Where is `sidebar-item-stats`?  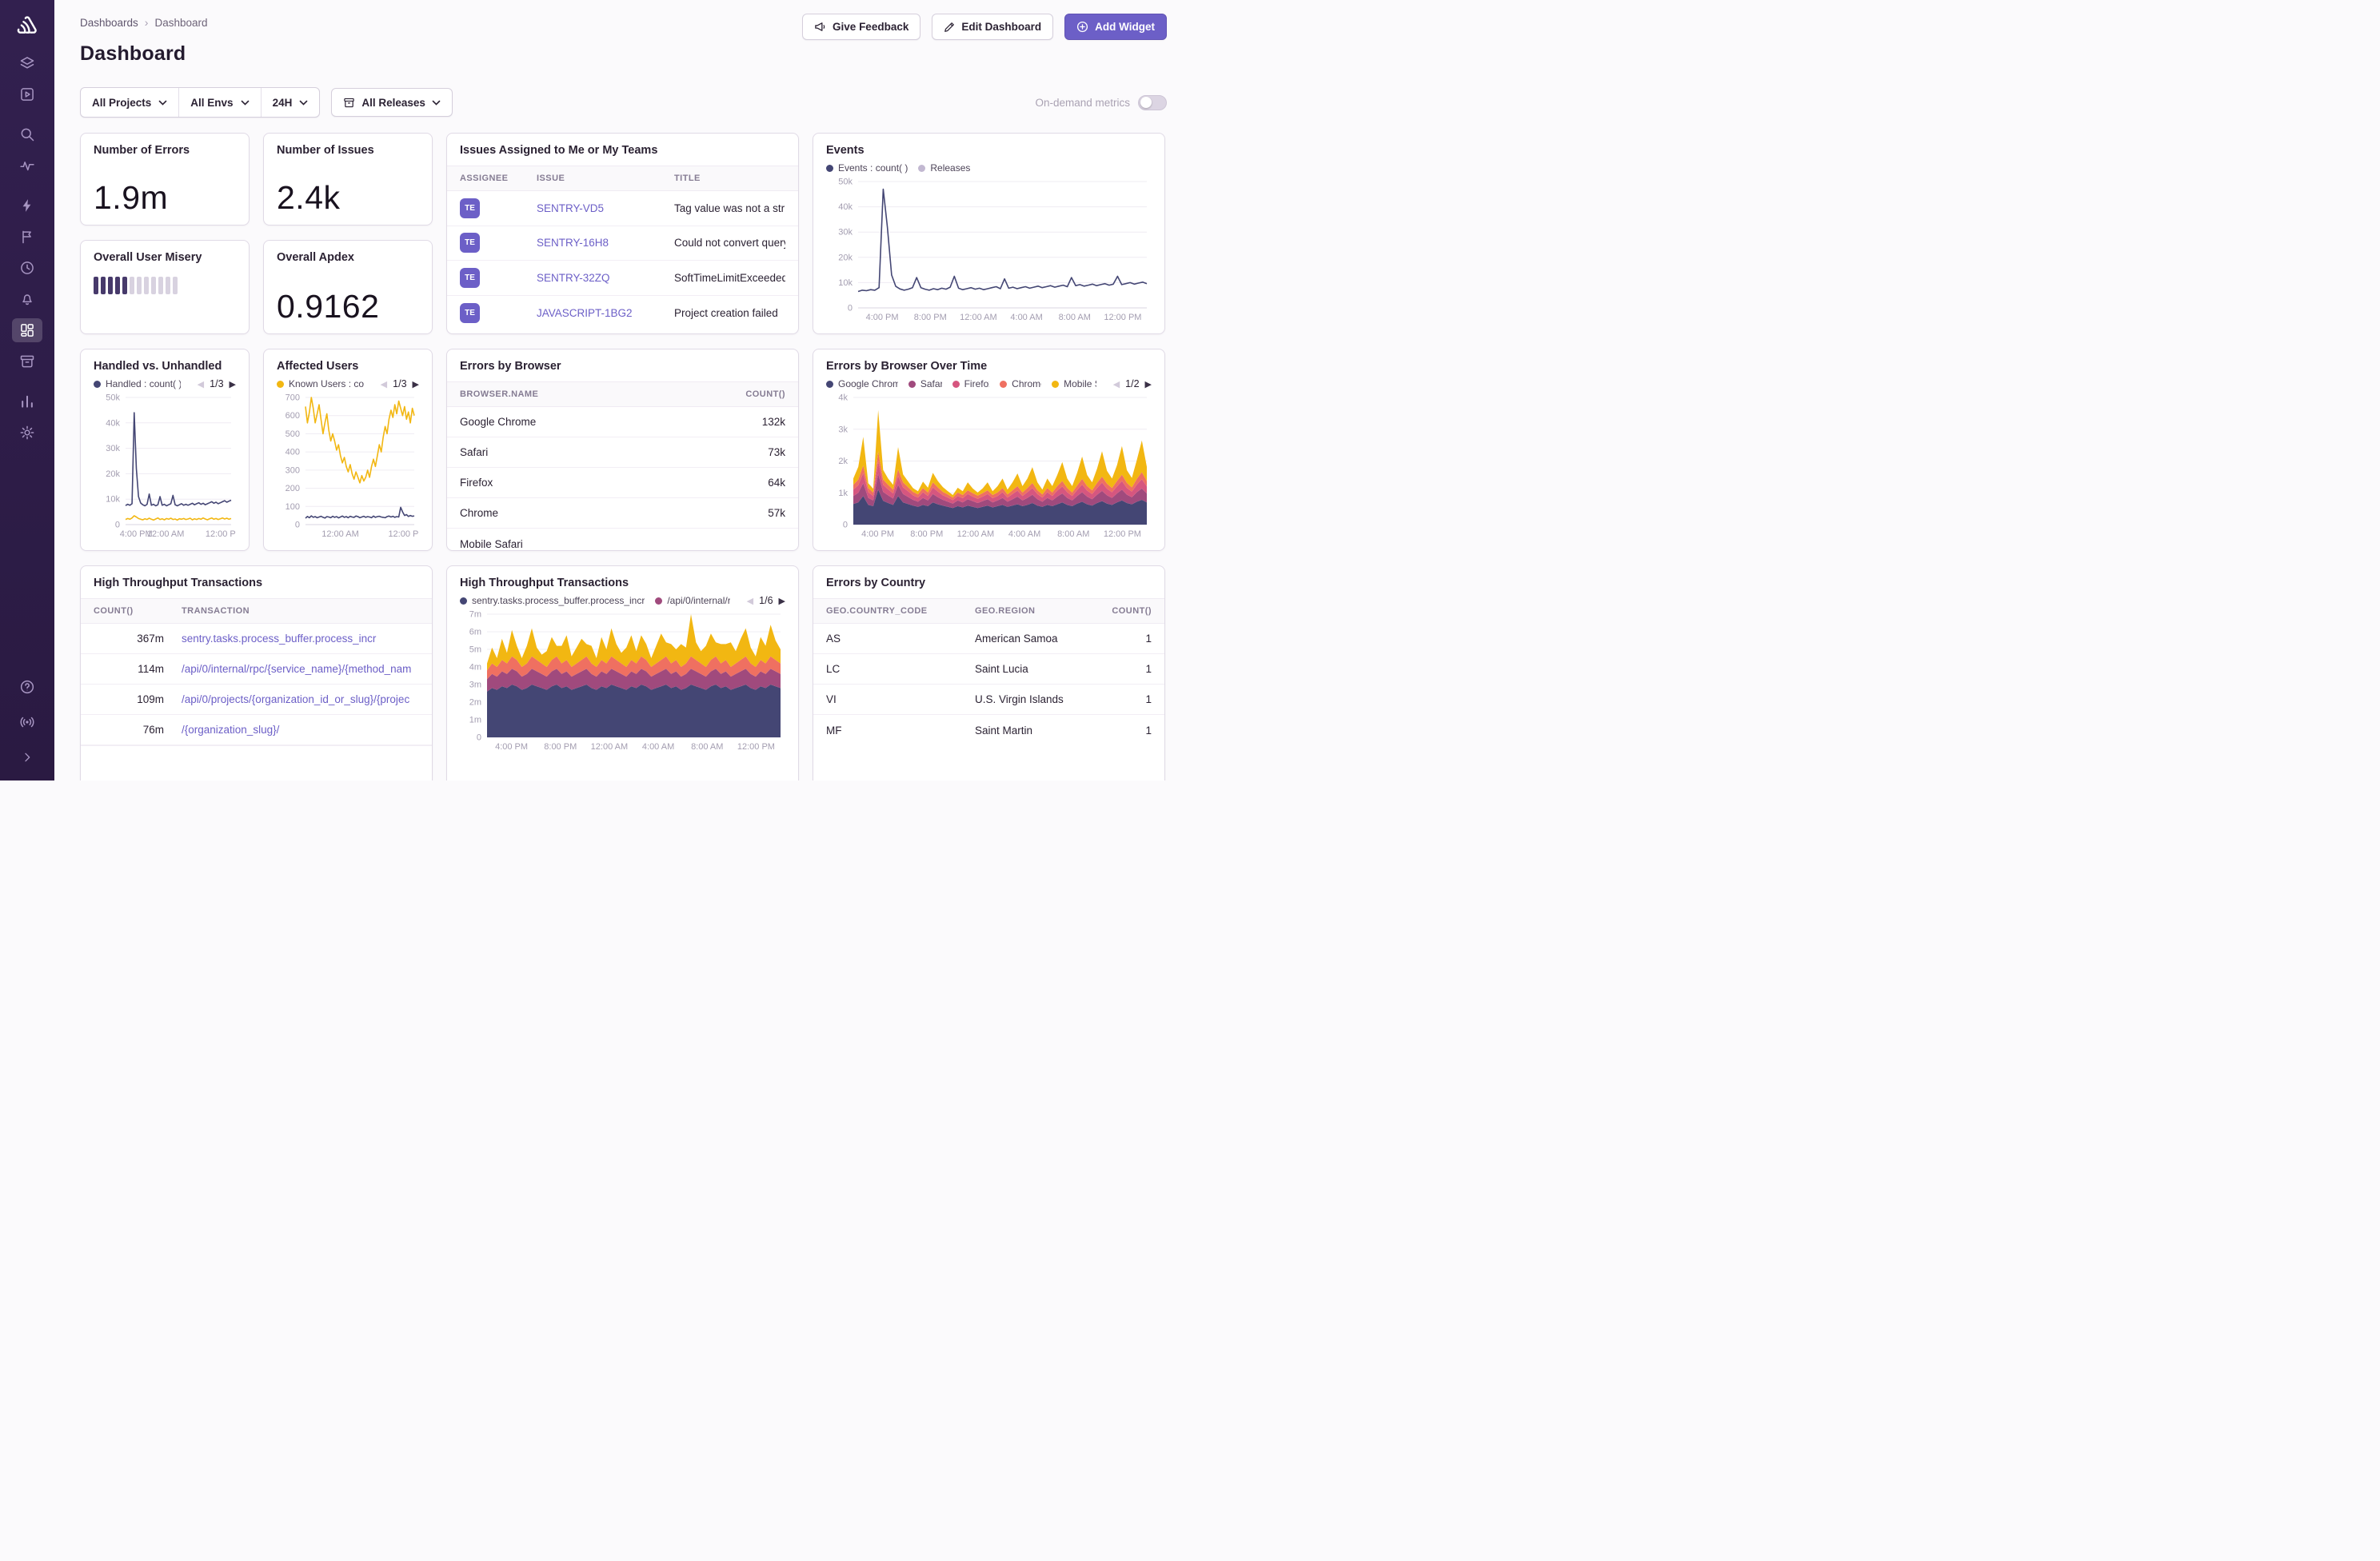
sidebar-item-stats is located at coordinates (27, 401).